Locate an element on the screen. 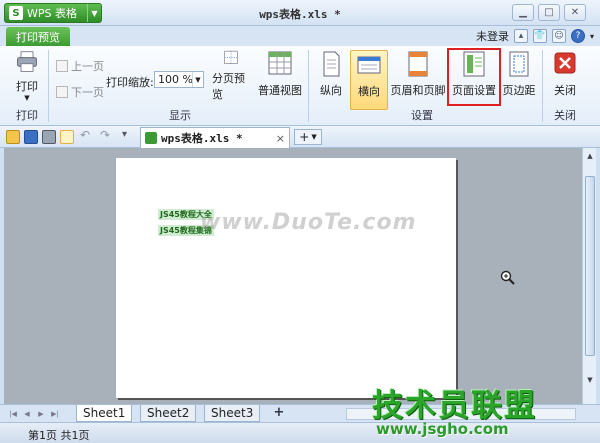 This screenshot has height=443, width=600. prev-sheet-icon: ◀ is located at coordinates (27, 414).